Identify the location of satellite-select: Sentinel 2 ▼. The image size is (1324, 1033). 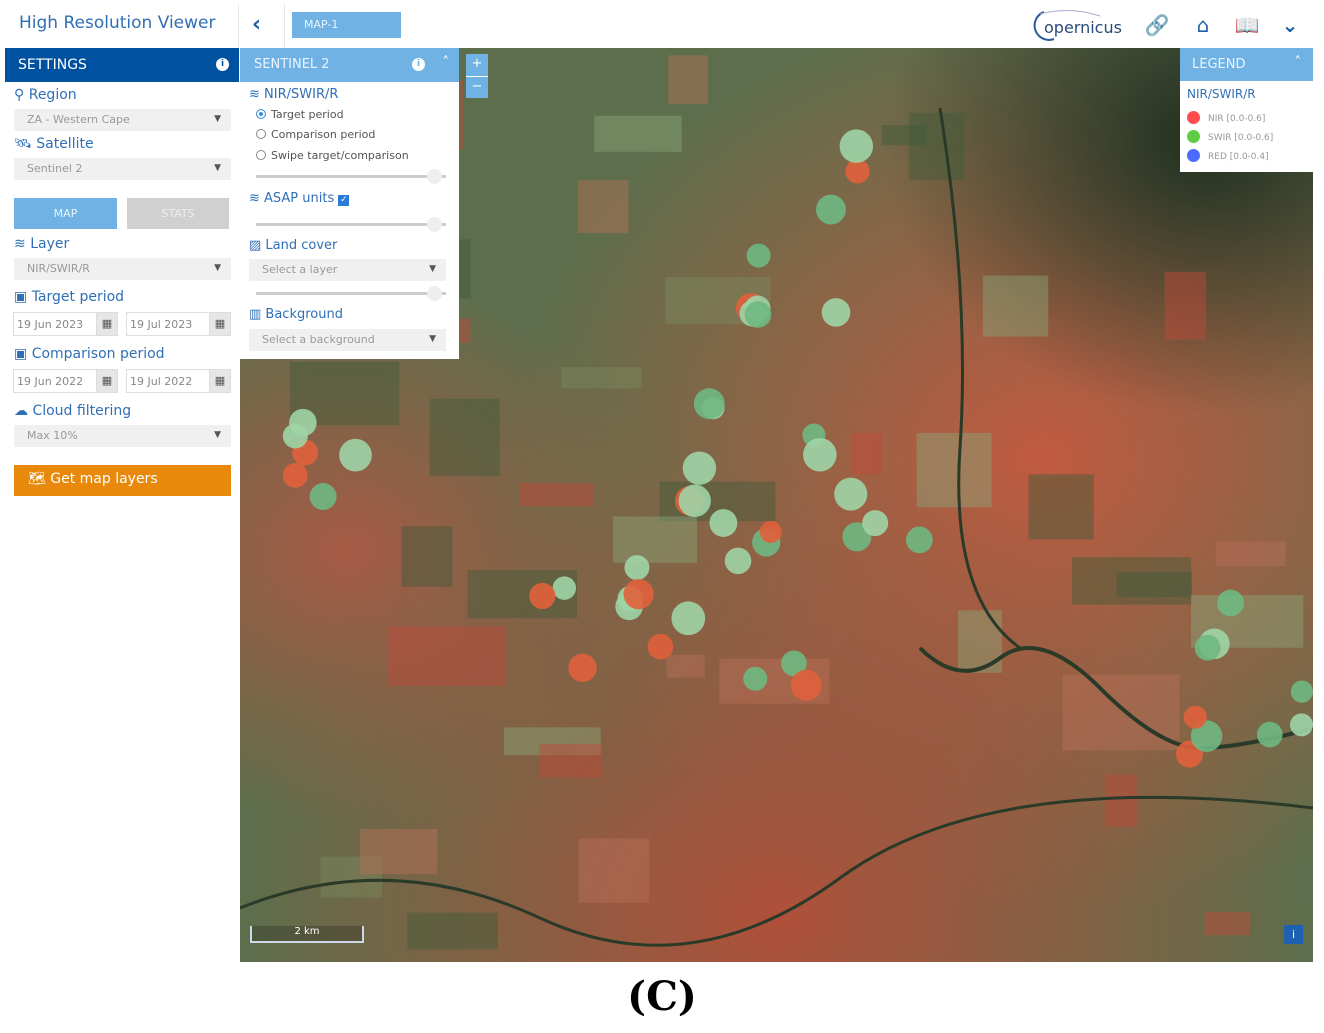
(122, 169).